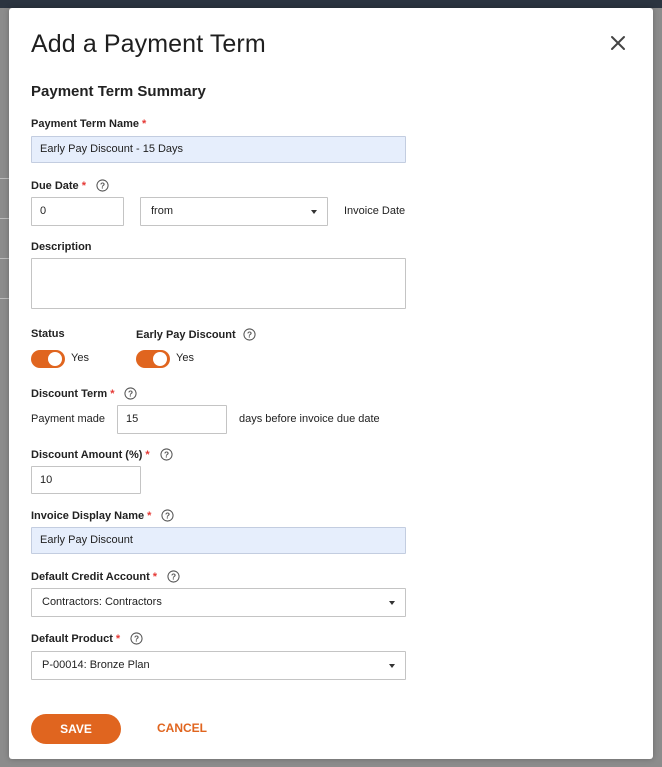 This screenshot has width=662, height=767. Describe the element at coordinates (218, 149) in the screenshot. I see `payment-term-name-input: Early Pay Discount - 15 Days` at that location.